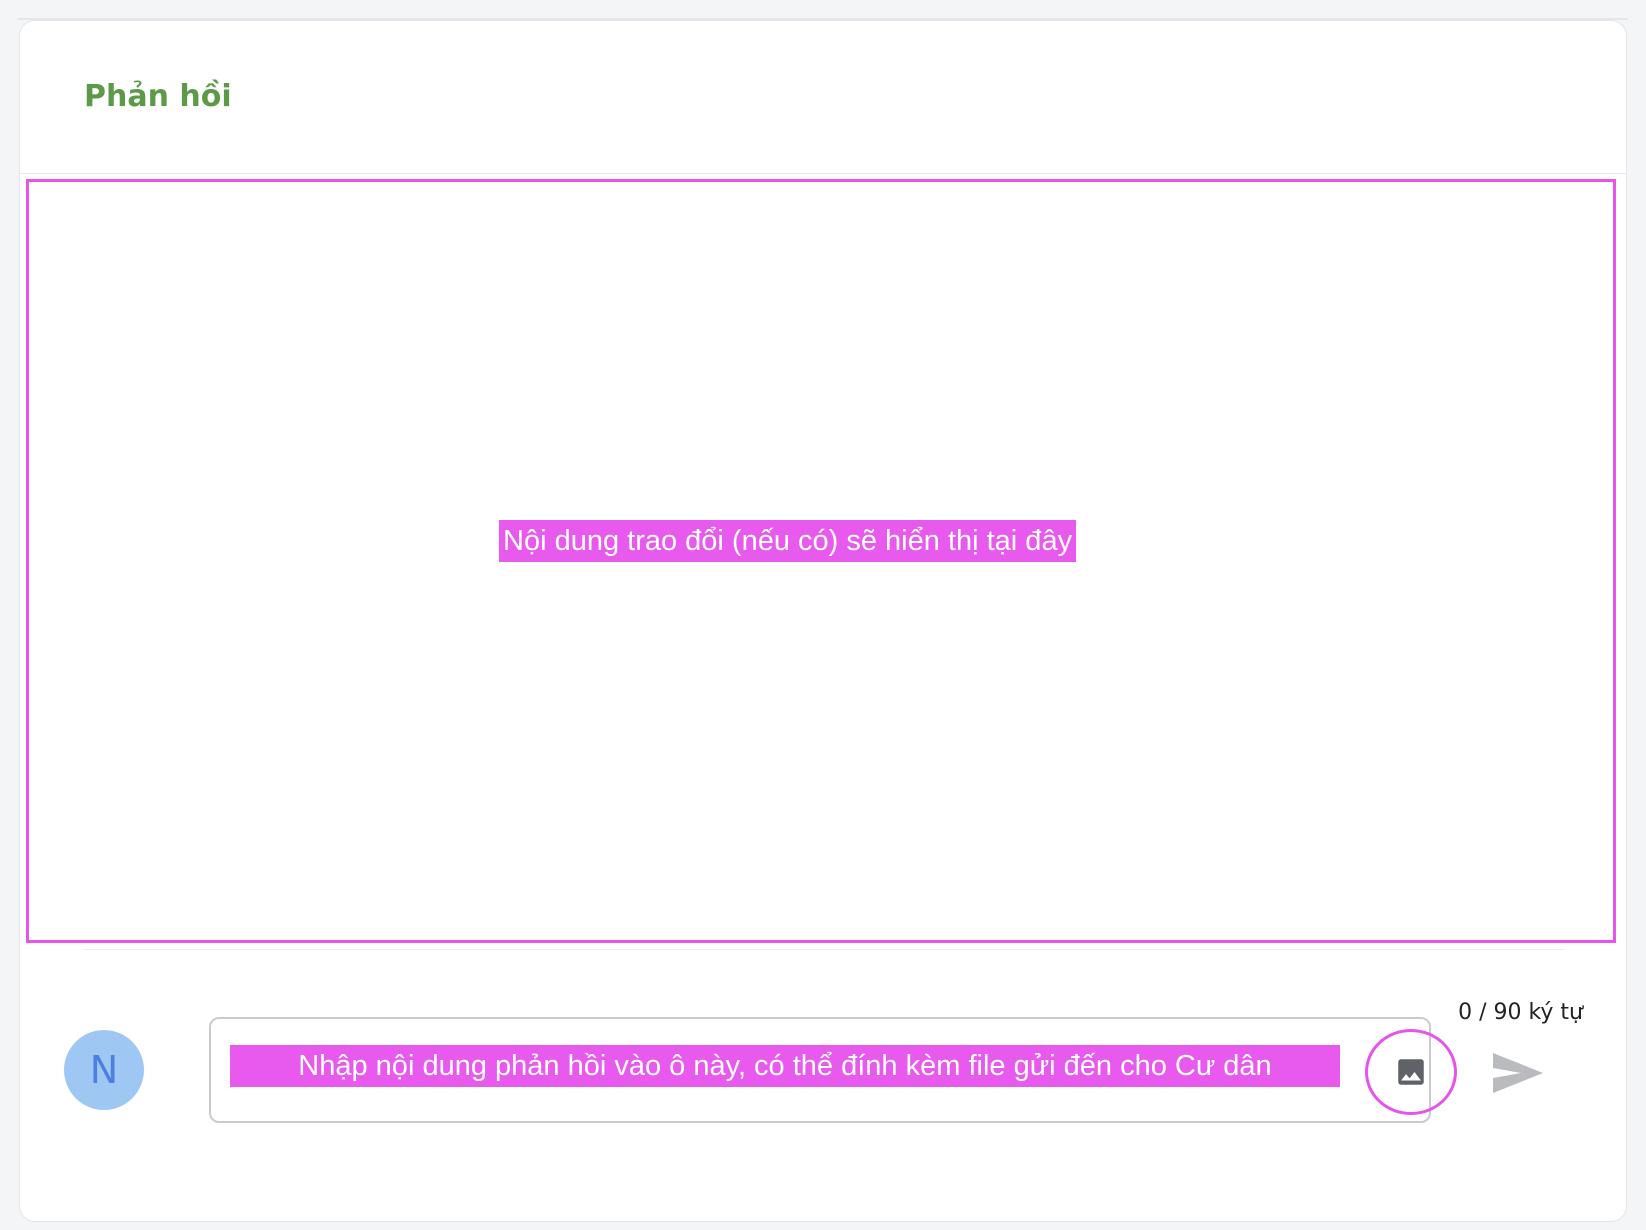 This screenshot has height=1230, width=1646. What do you see at coordinates (158, 96) in the screenshot?
I see `page-title: Phản hồi` at bounding box center [158, 96].